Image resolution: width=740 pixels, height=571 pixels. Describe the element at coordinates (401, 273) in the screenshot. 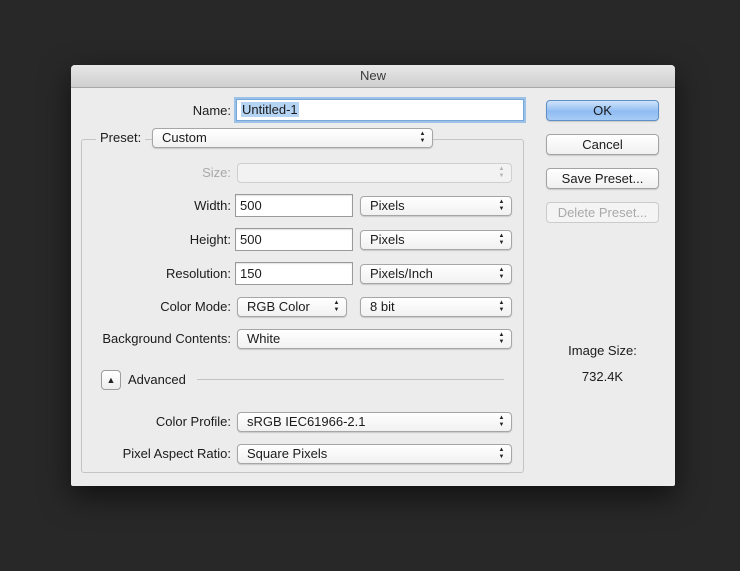

I see `resolution-unit-value: Pixels/Inch` at that location.